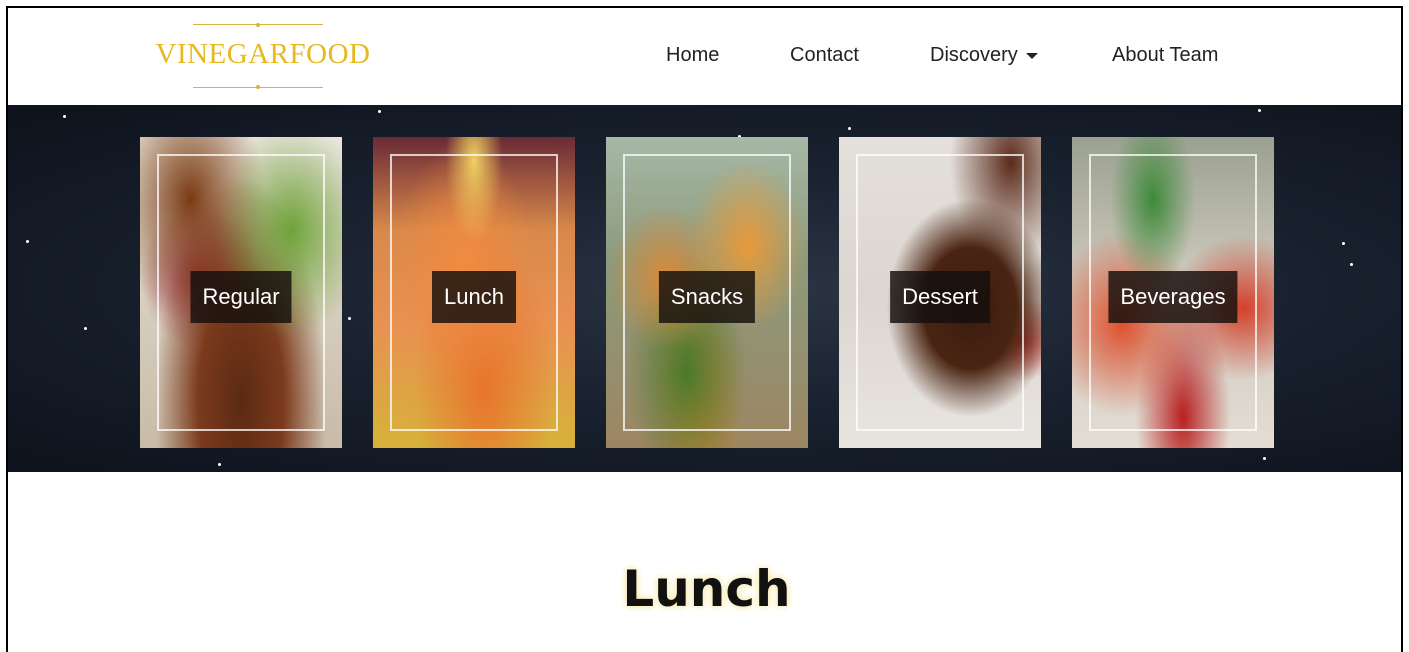 The height and width of the screenshot is (652, 1409). What do you see at coordinates (692, 55) in the screenshot?
I see `nav-home: Home` at bounding box center [692, 55].